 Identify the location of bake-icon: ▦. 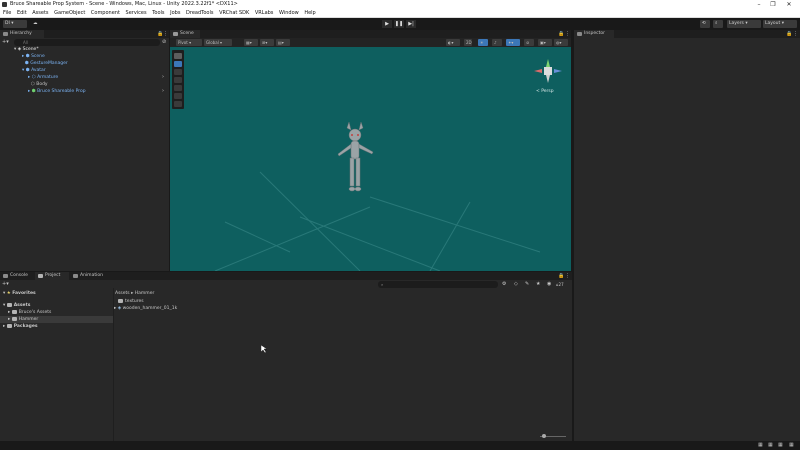
(760, 445).